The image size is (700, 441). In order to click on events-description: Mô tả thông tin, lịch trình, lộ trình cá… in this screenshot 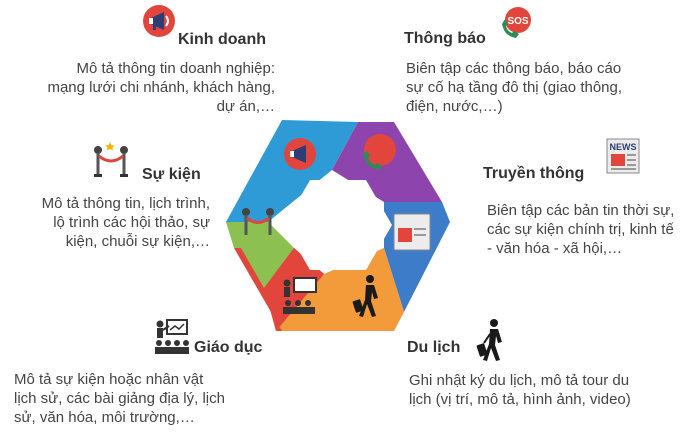, I will do `click(125, 222)`.